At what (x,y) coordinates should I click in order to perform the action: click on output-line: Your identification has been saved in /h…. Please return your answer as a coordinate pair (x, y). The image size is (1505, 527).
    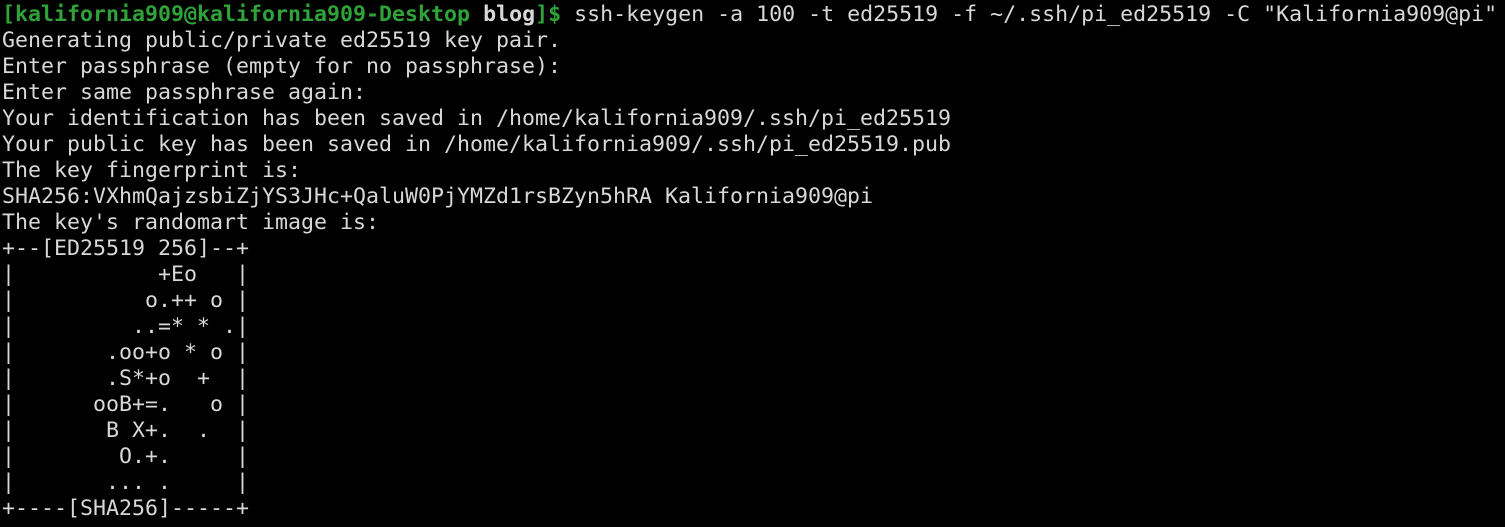
    Looking at the image, I should click on (477, 118).